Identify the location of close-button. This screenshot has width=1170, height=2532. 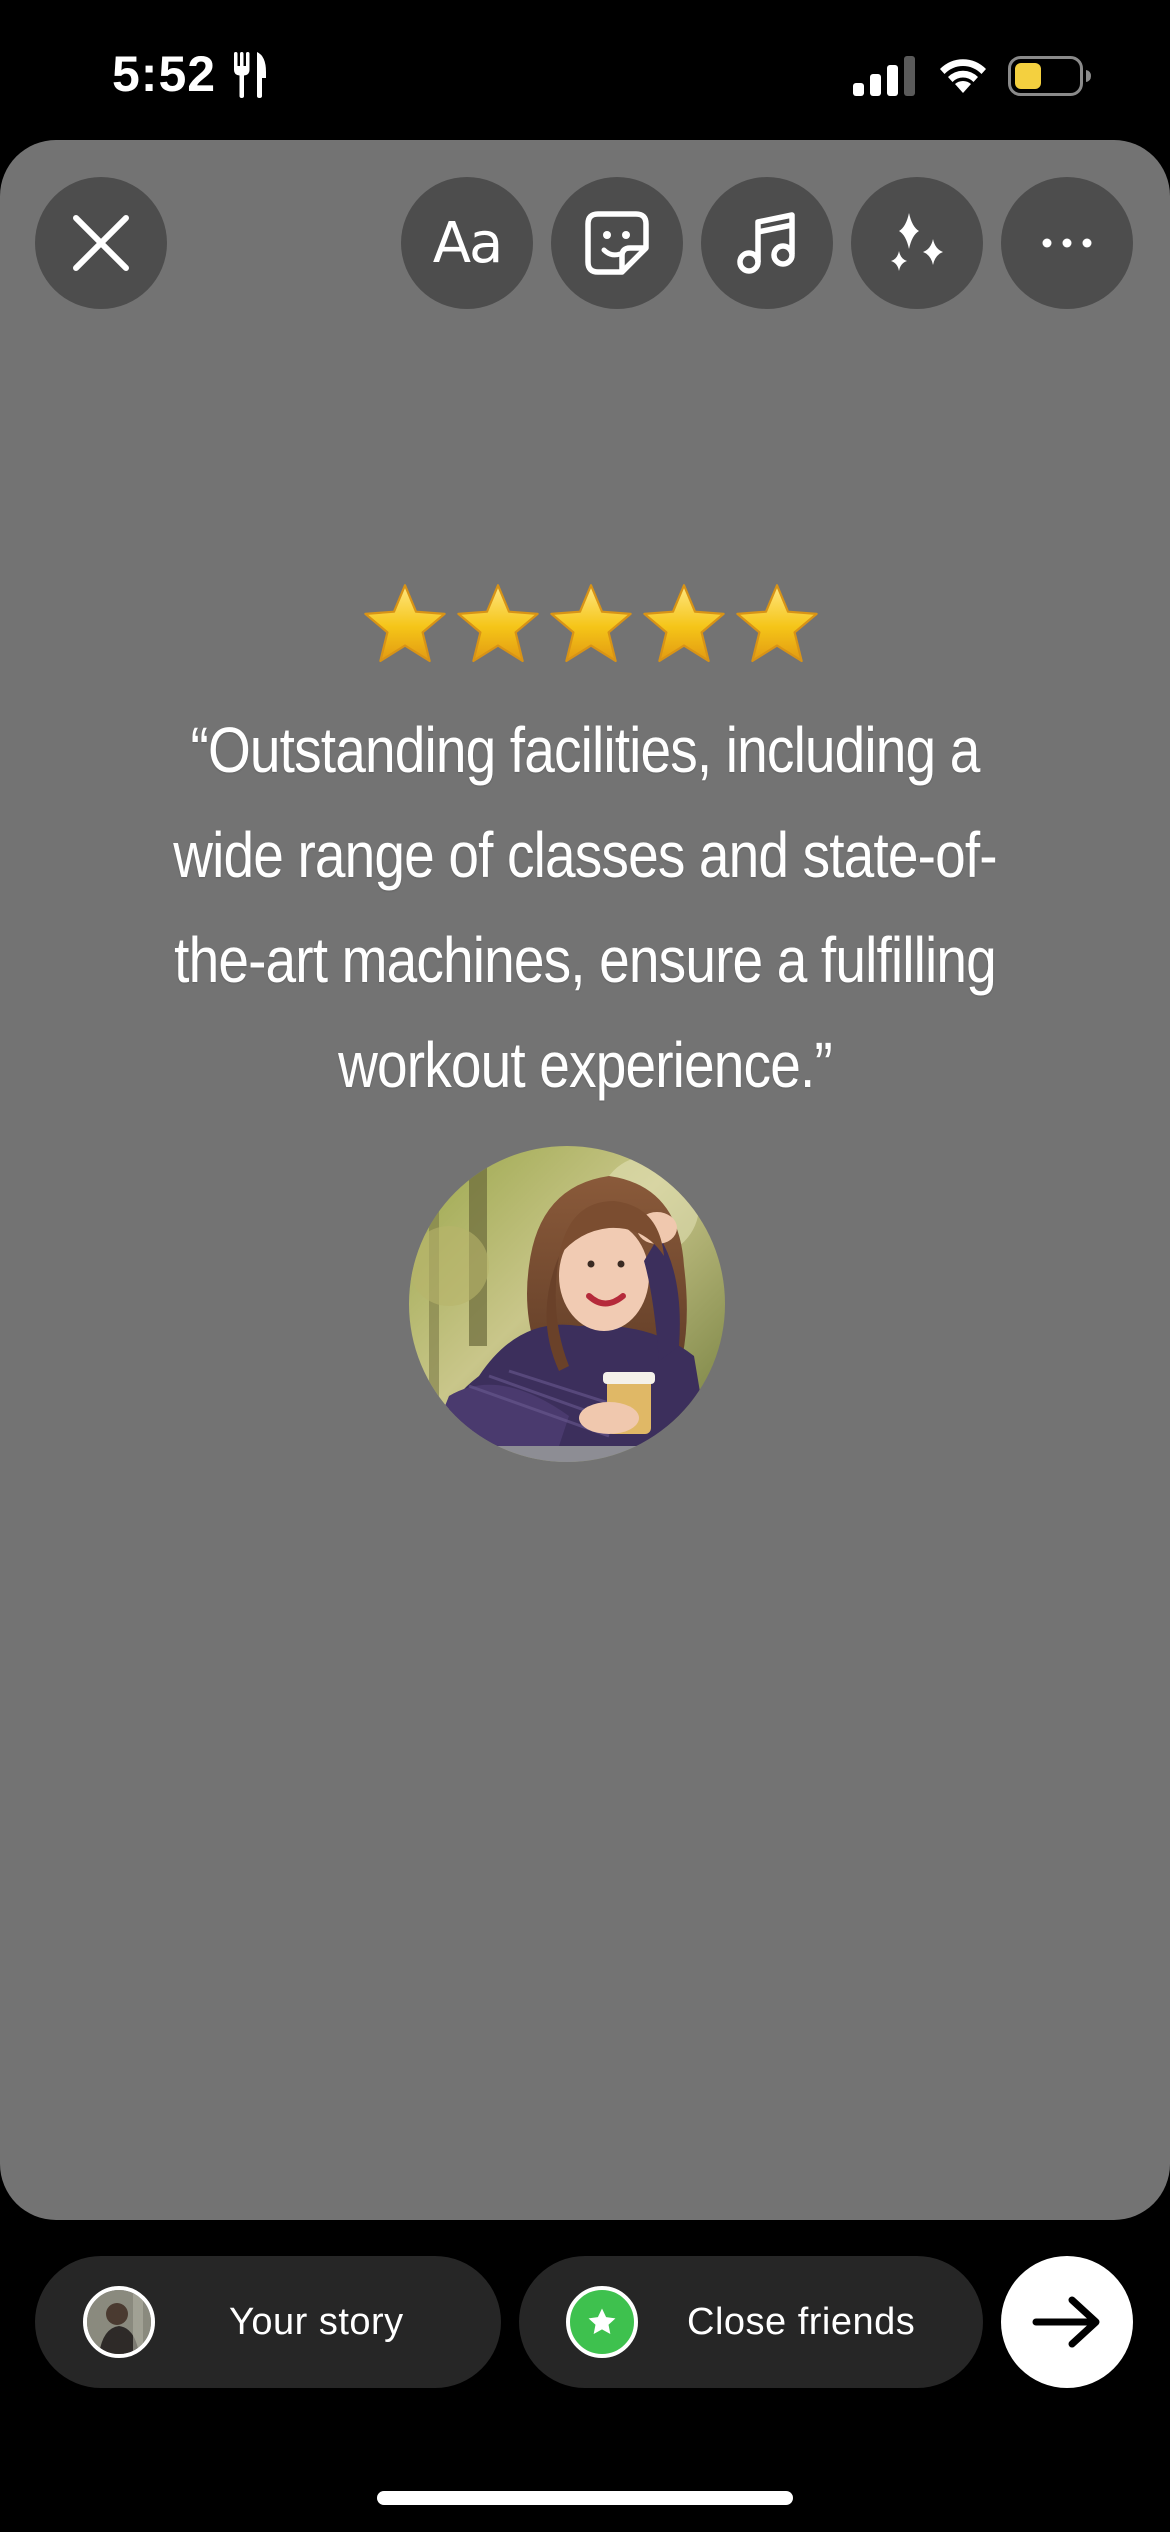
(101, 243).